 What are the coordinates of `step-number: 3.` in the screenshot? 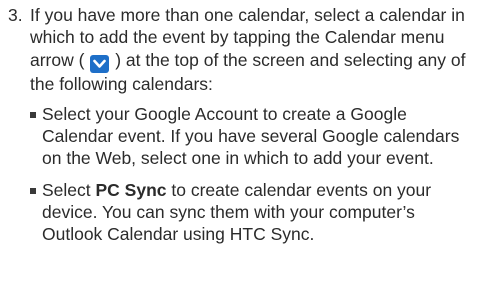 It's located at (15, 15).